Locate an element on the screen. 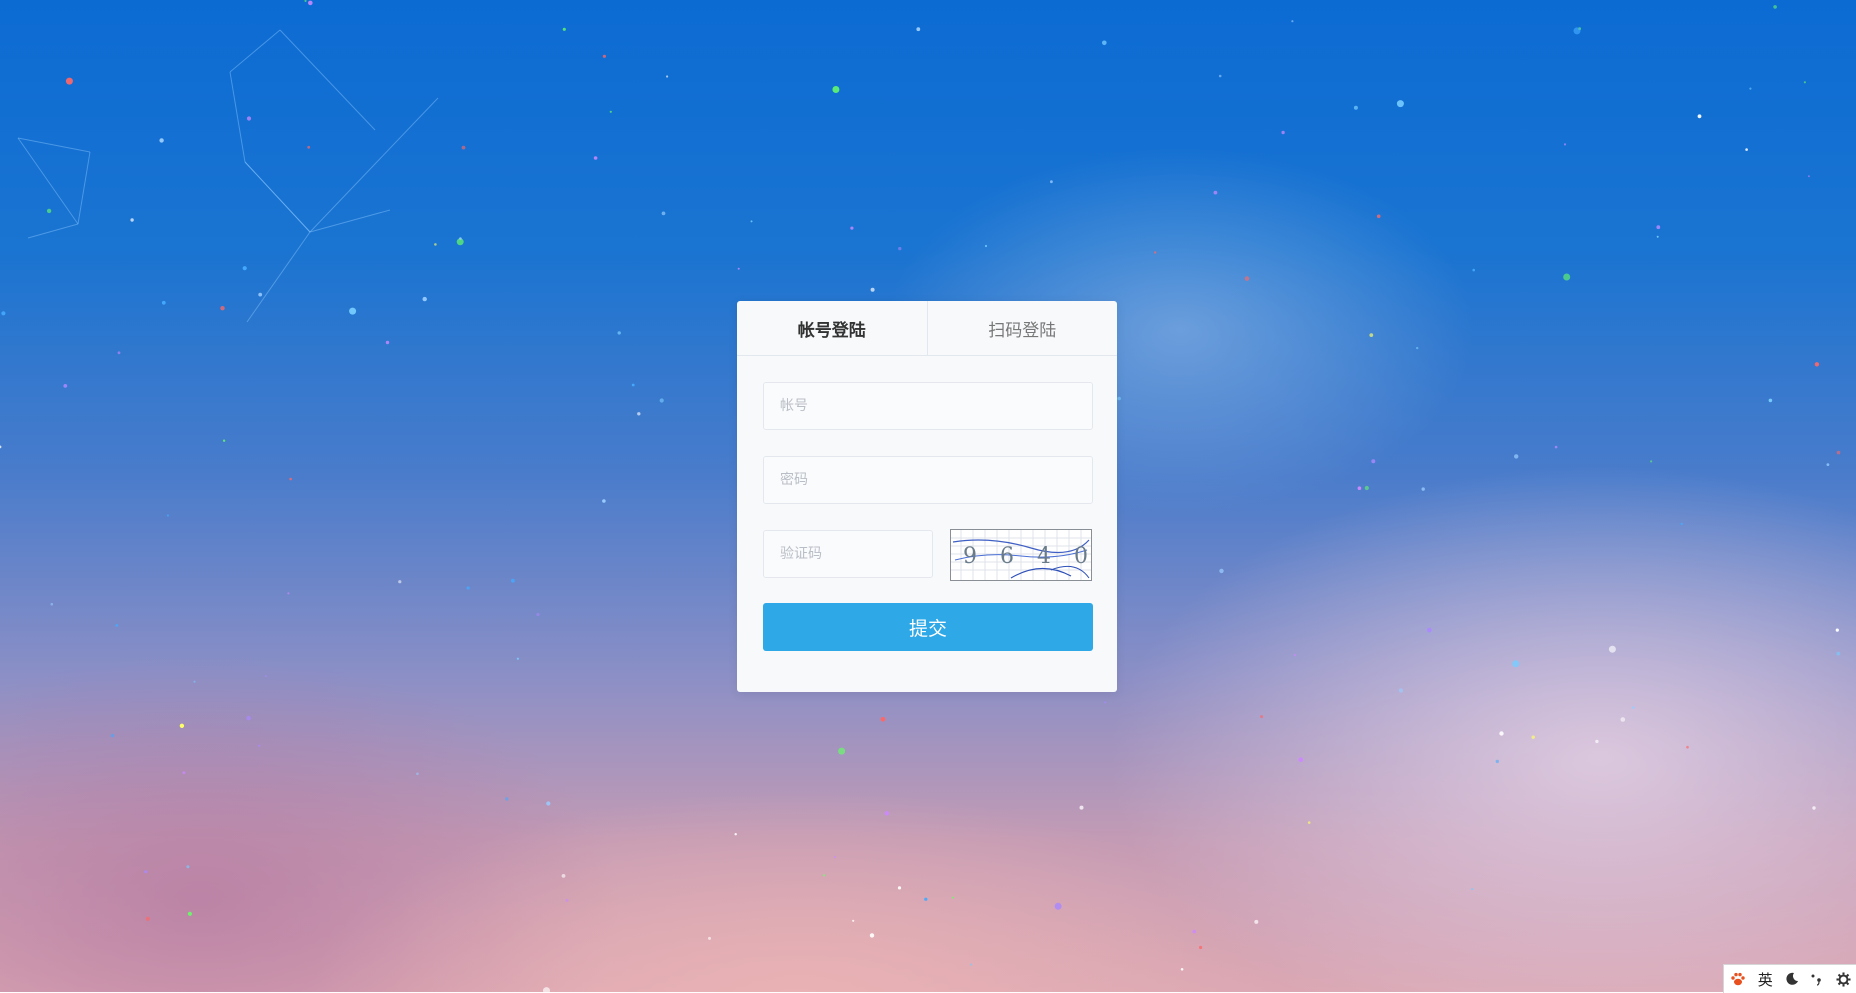 This screenshot has height=993, width=1856. login-card: 帐号登陆 扫码登陆 9 6 4 0 提交 is located at coordinates (927, 496).